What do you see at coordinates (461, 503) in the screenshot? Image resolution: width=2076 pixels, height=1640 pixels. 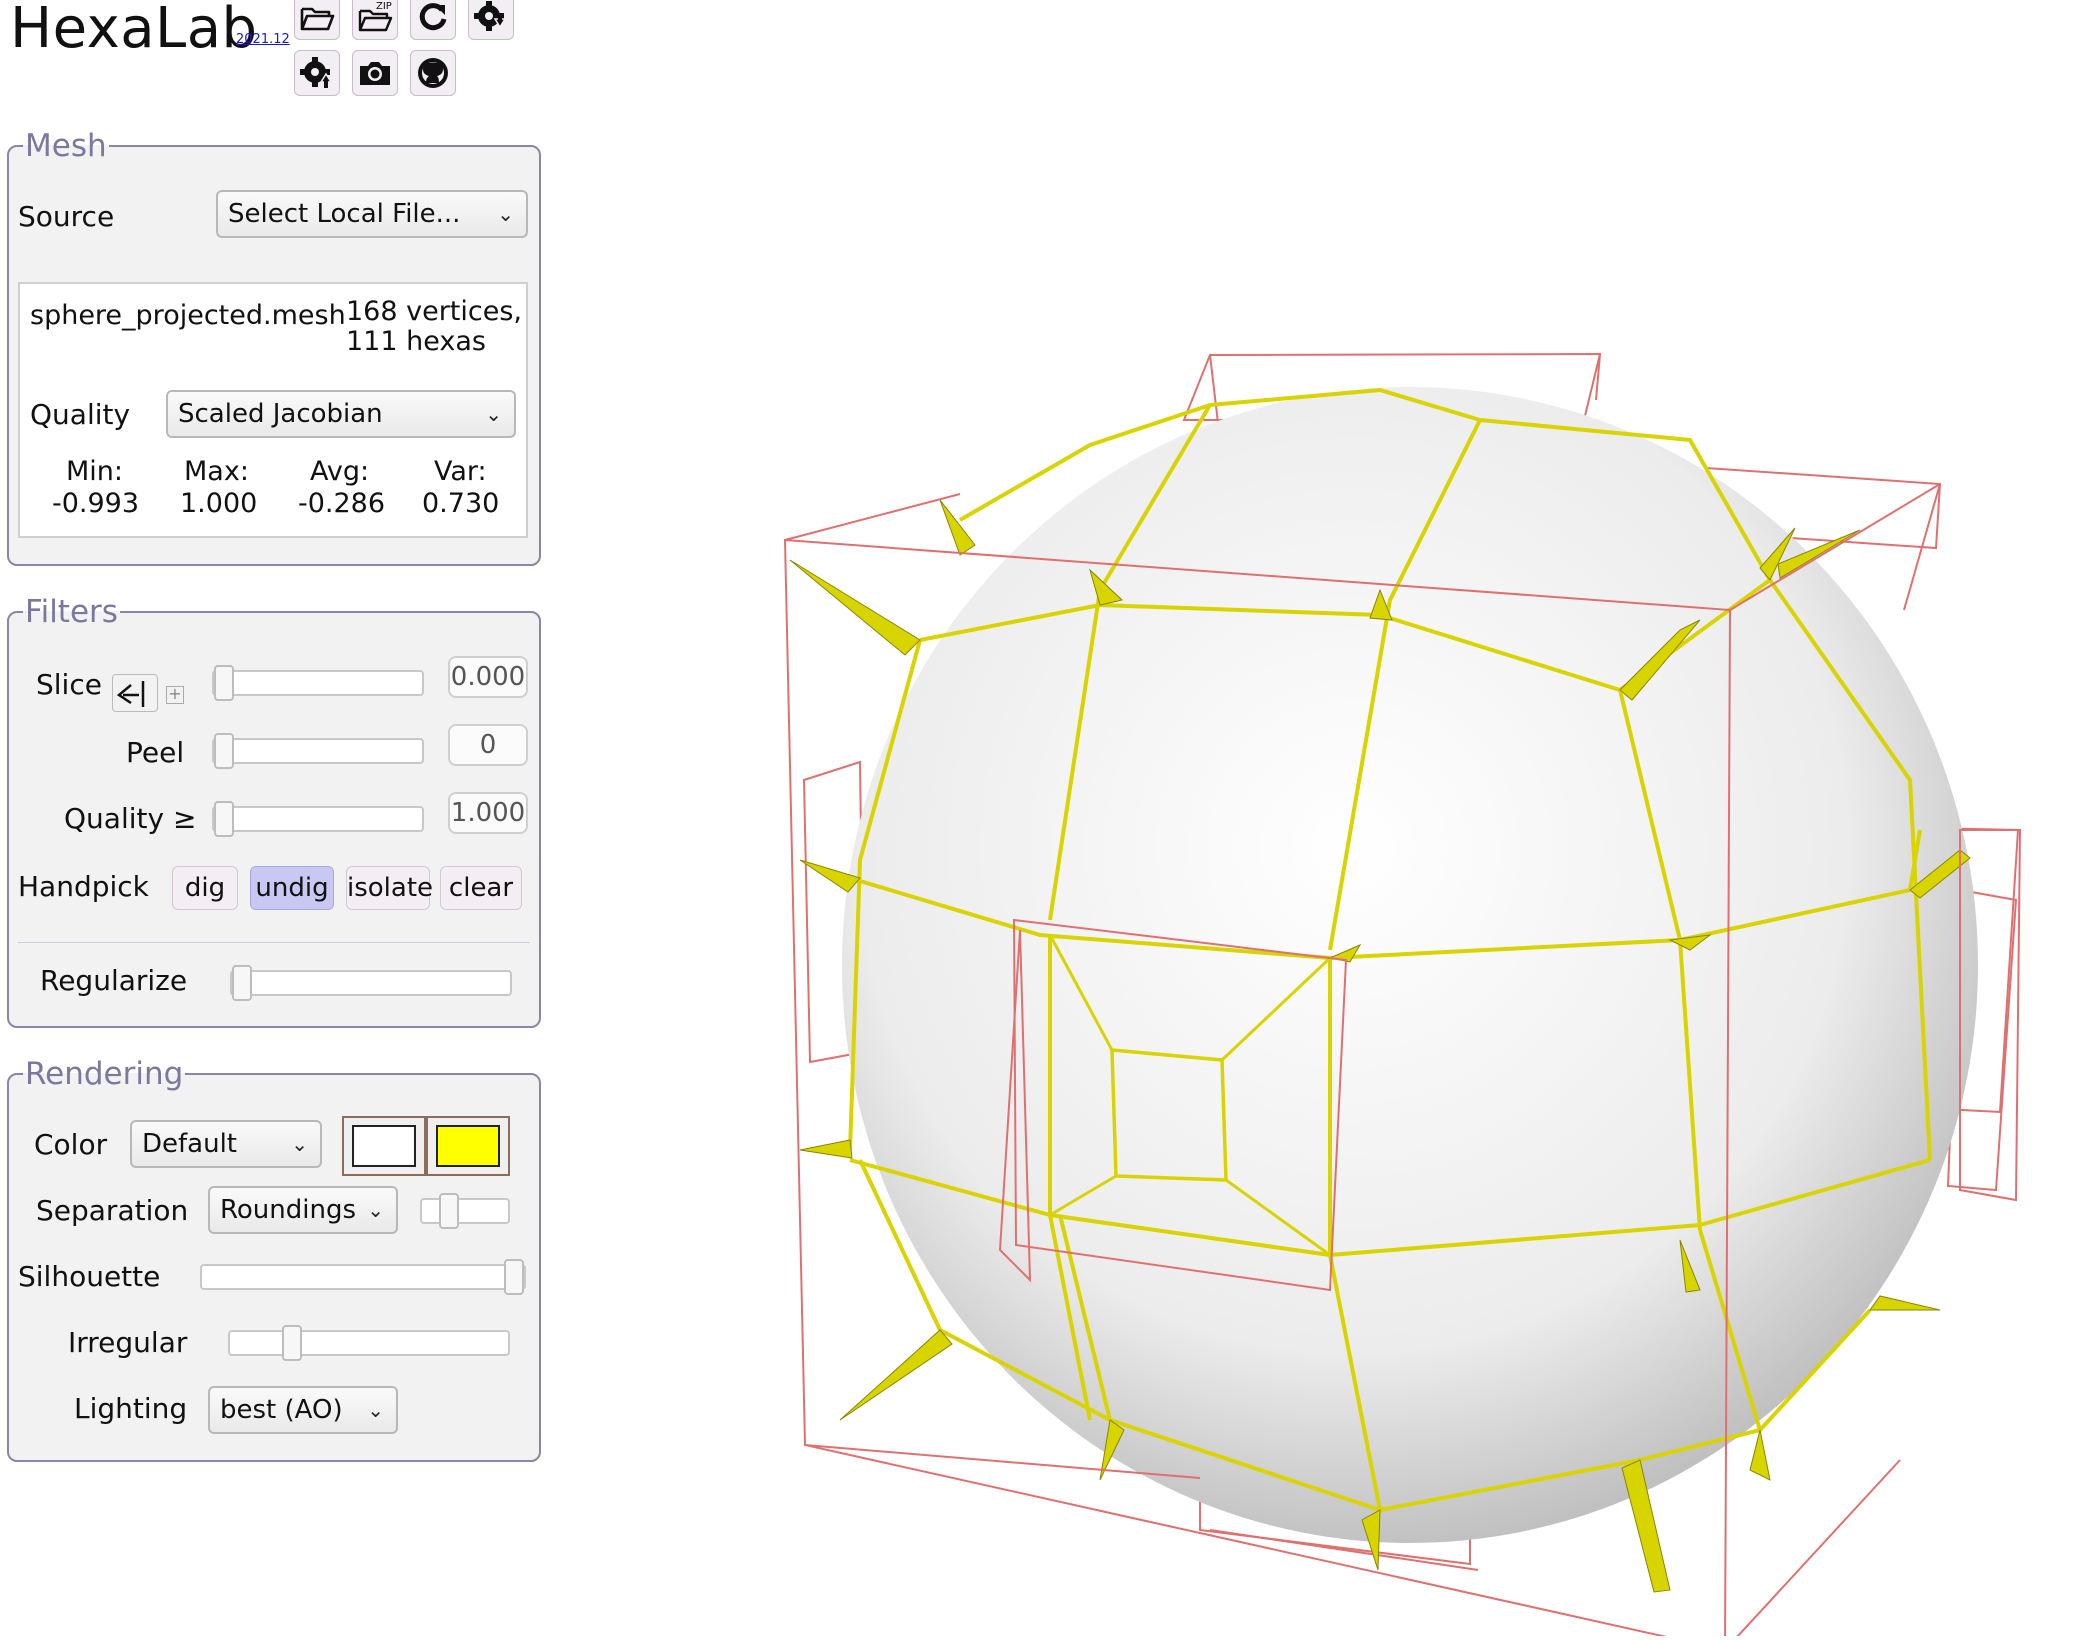 I see `stat-var-value: 0.730` at bounding box center [461, 503].